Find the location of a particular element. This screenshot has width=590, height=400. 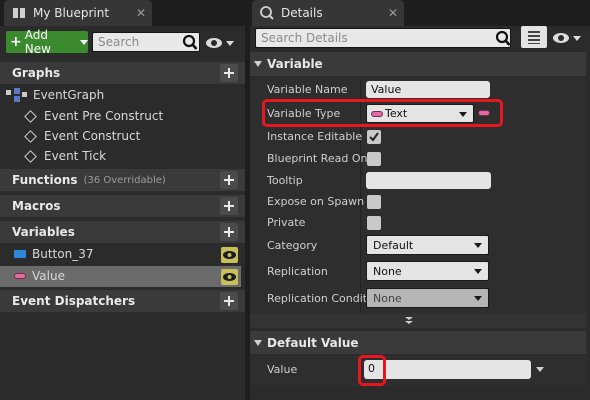

replication-condition-label: Replication Conditi is located at coordinates (319, 298).